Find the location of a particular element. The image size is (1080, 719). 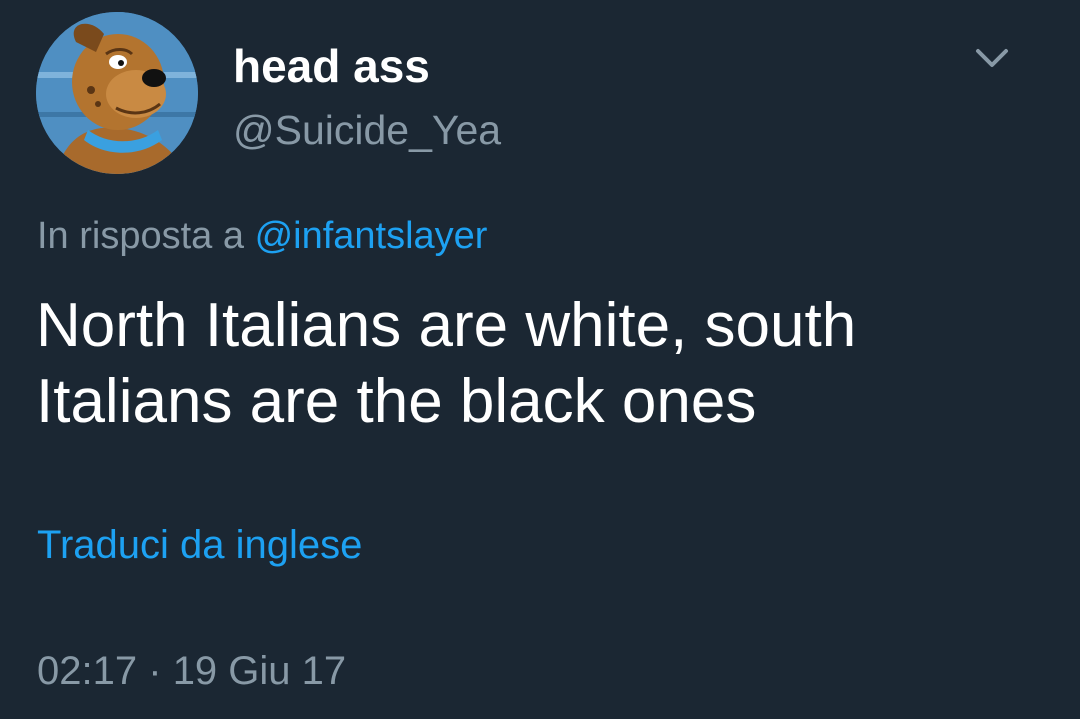

cartoon-dog-avatar-icon is located at coordinates (117, 93).